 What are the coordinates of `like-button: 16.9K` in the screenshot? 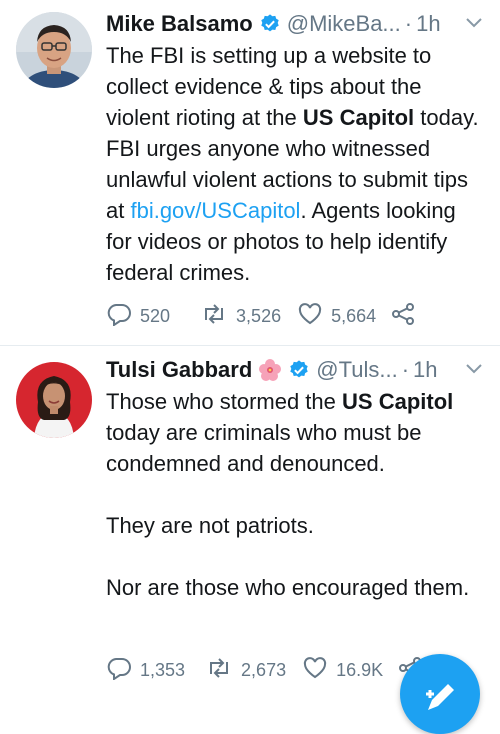 It's located at (342, 670).